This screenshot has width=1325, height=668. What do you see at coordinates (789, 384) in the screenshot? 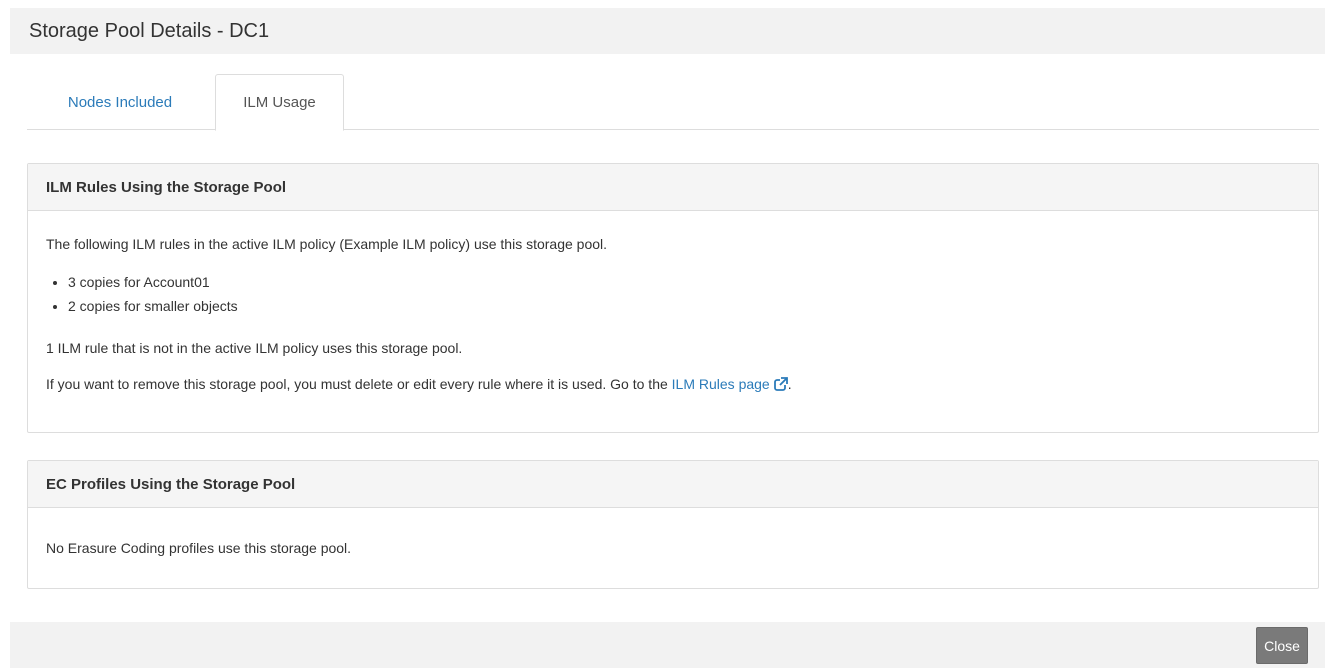
I see `remove-pool-note-period: .` at bounding box center [789, 384].